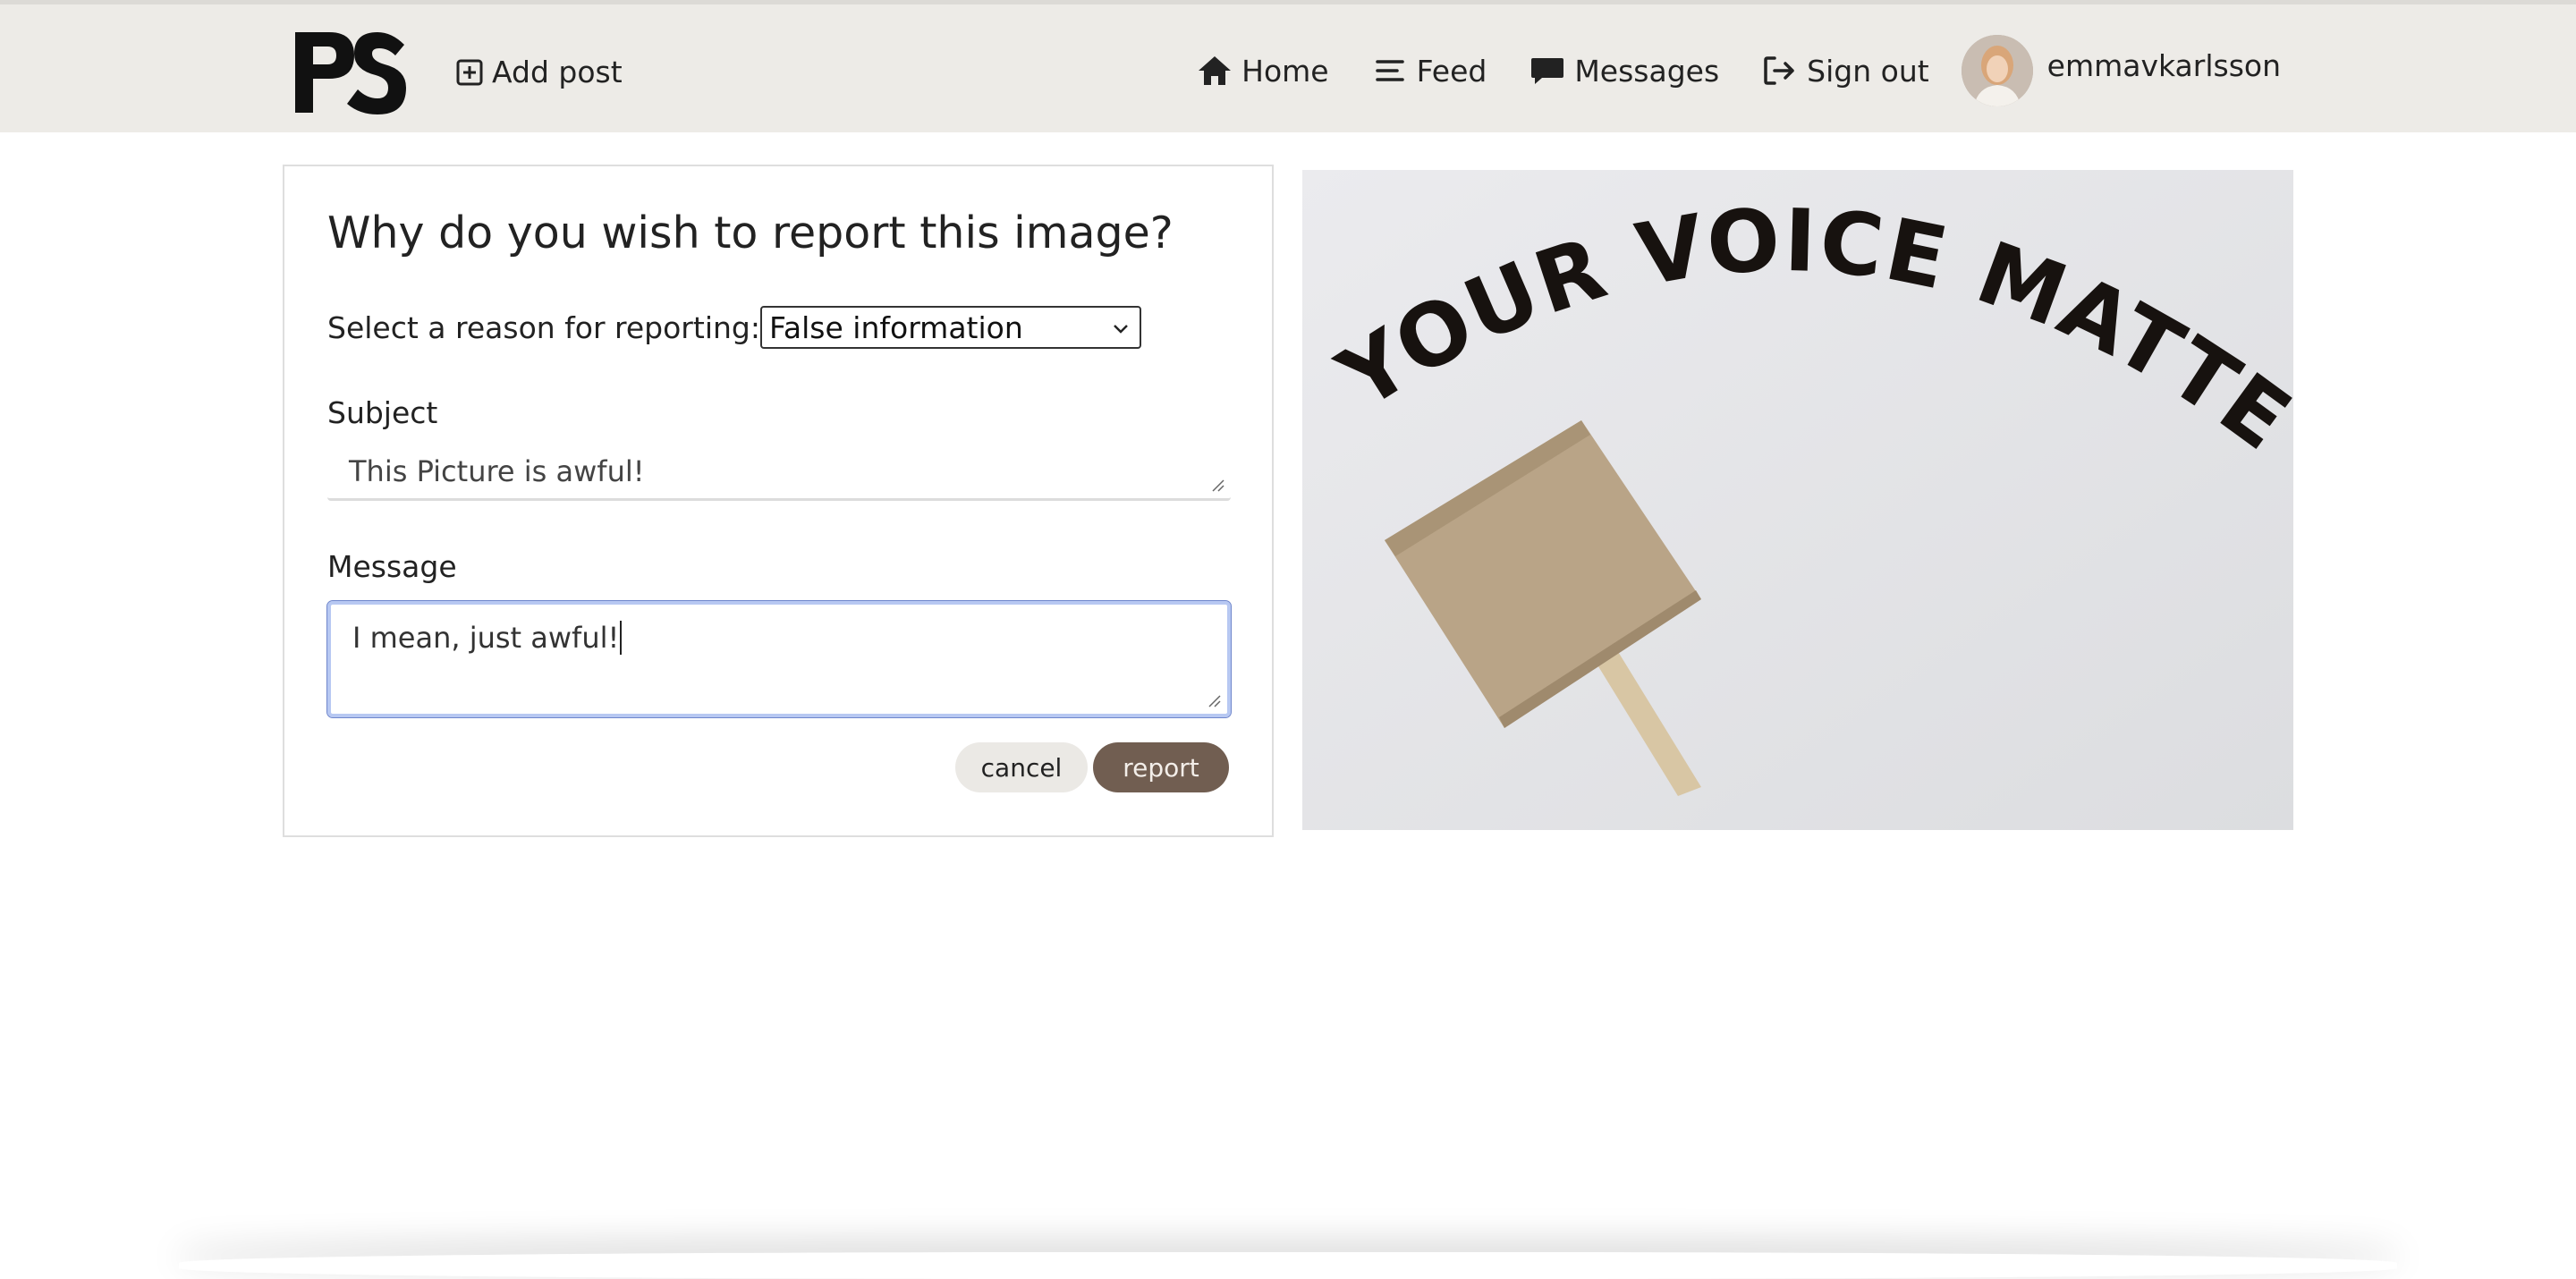 This screenshot has width=2576, height=1279. I want to click on menu-lines-icon, so click(1389, 70).